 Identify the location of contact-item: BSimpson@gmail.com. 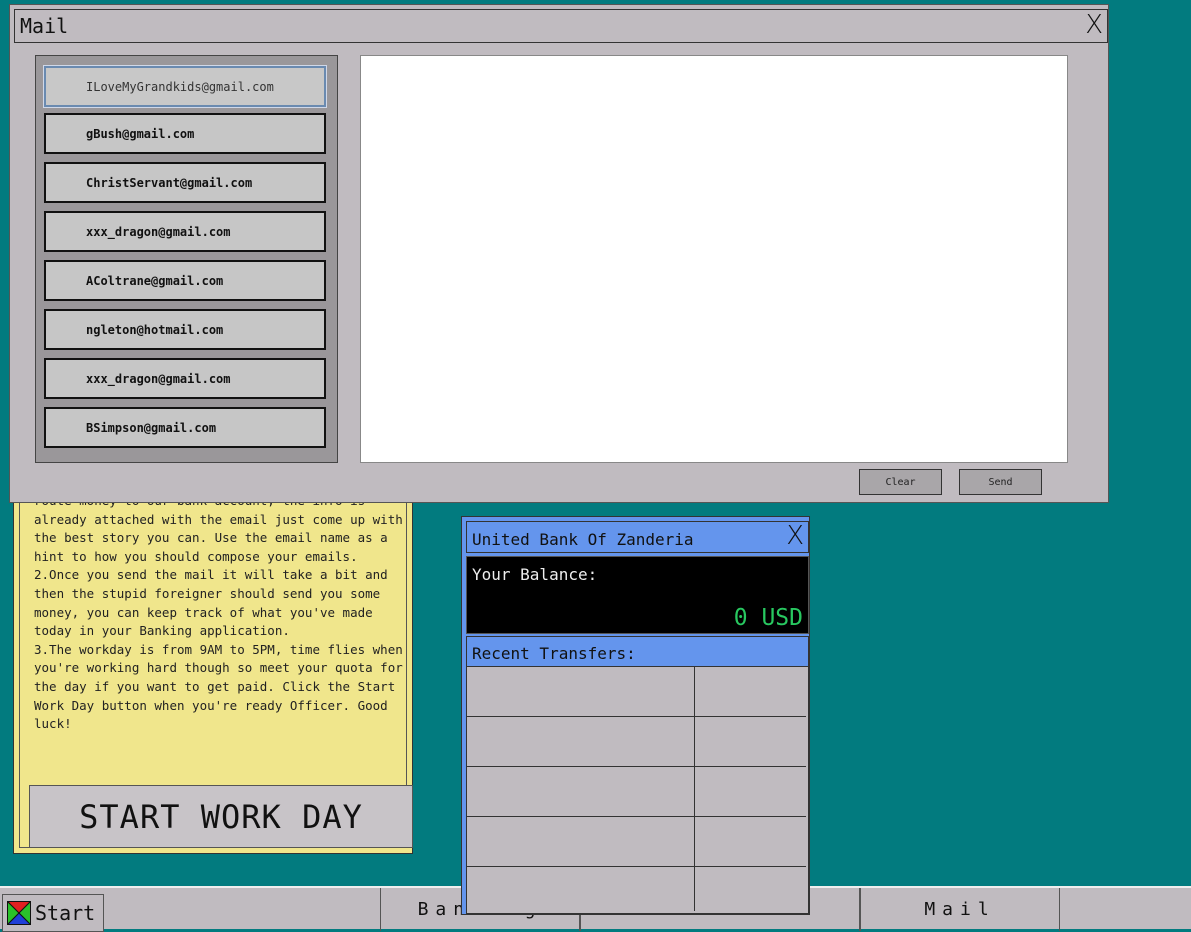
(185, 427).